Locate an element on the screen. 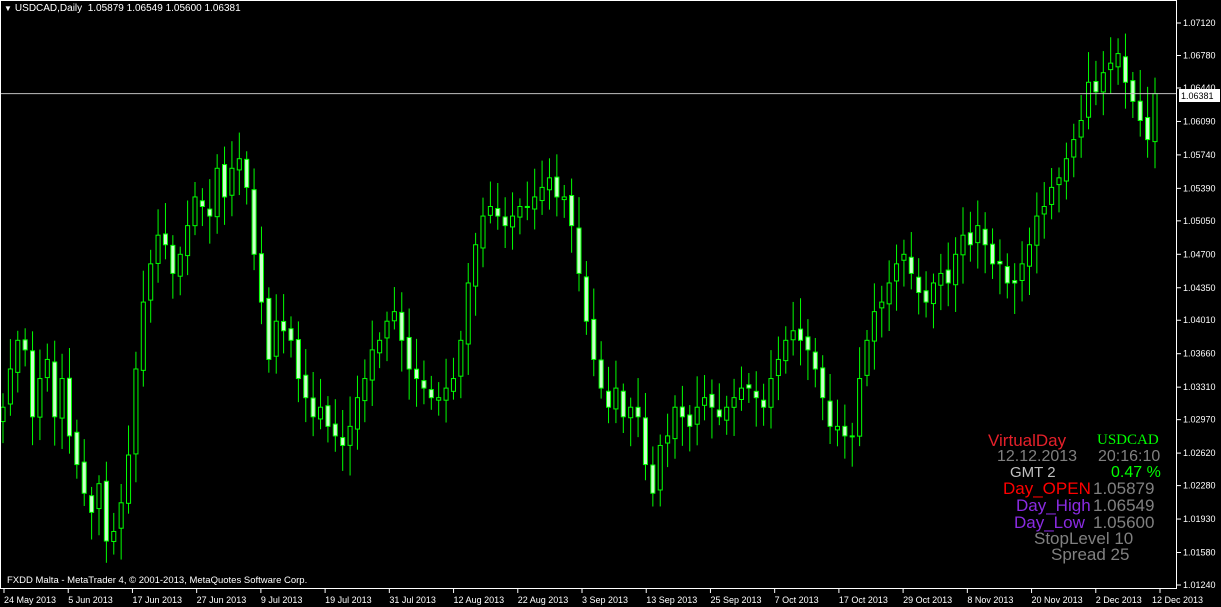  ohlc-values: 1.05879 1.06549 1.05600 1.06381 is located at coordinates (164, 8).